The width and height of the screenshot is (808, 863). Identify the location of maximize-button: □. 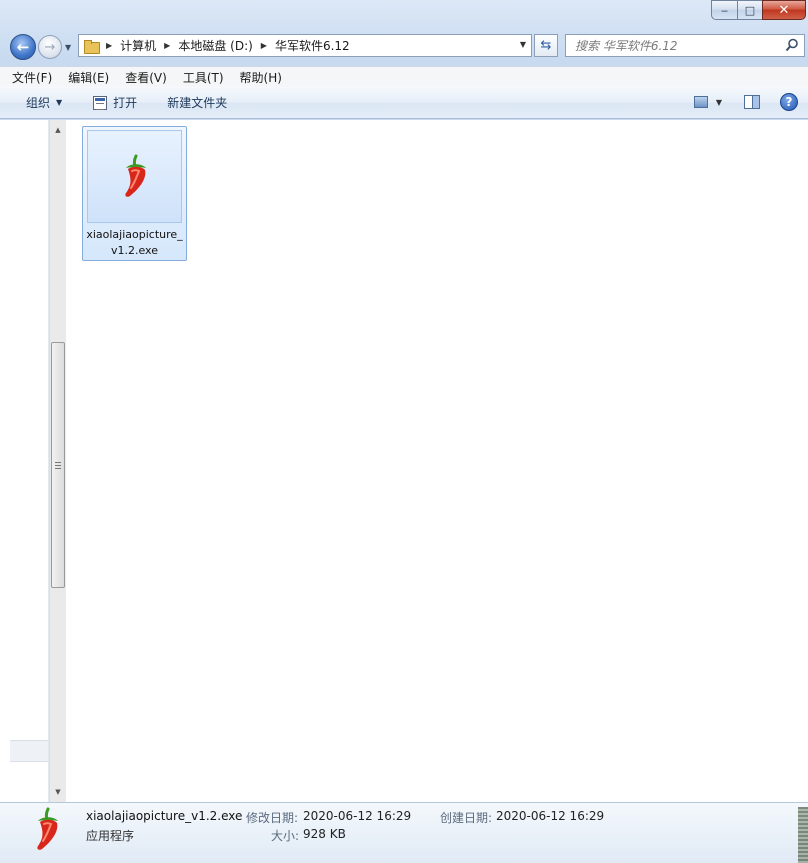
(749, 10).